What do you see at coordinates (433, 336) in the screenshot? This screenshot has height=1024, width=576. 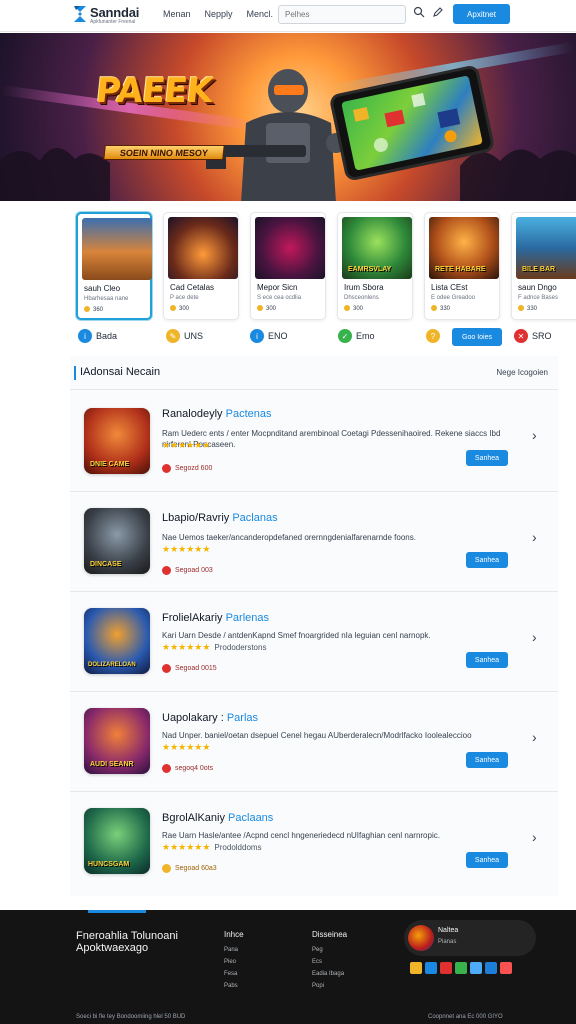 I see `chip-help: ?` at bounding box center [433, 336].